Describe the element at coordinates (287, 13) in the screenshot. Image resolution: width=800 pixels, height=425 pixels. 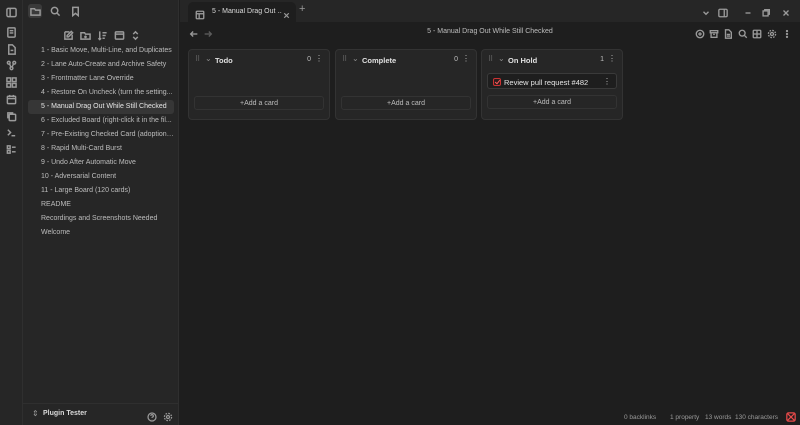
I see `close-icon` at that location.